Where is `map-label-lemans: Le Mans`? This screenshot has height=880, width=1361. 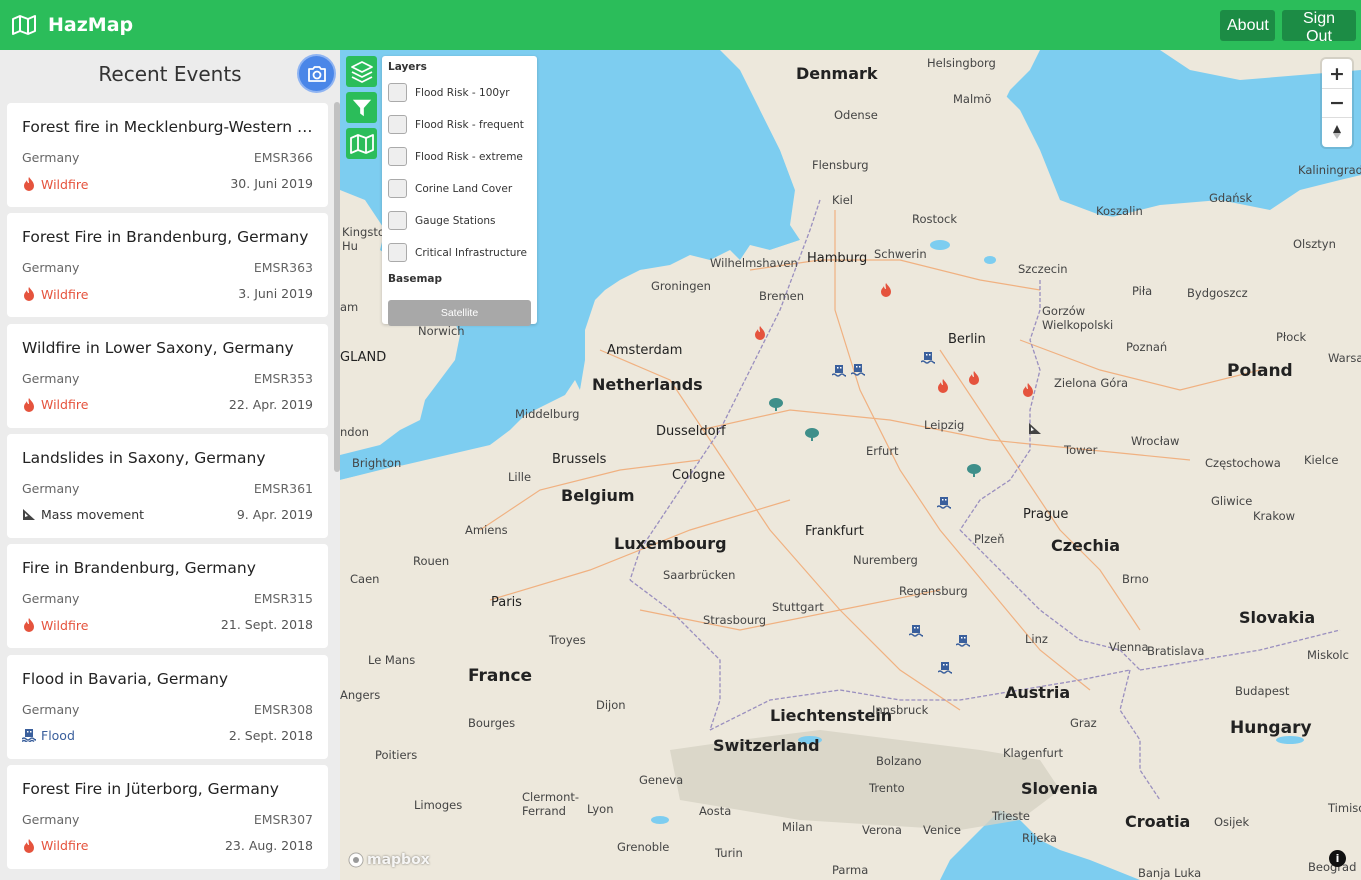
map-label-lemans: Le Mans is located at coordinates (392, 660).